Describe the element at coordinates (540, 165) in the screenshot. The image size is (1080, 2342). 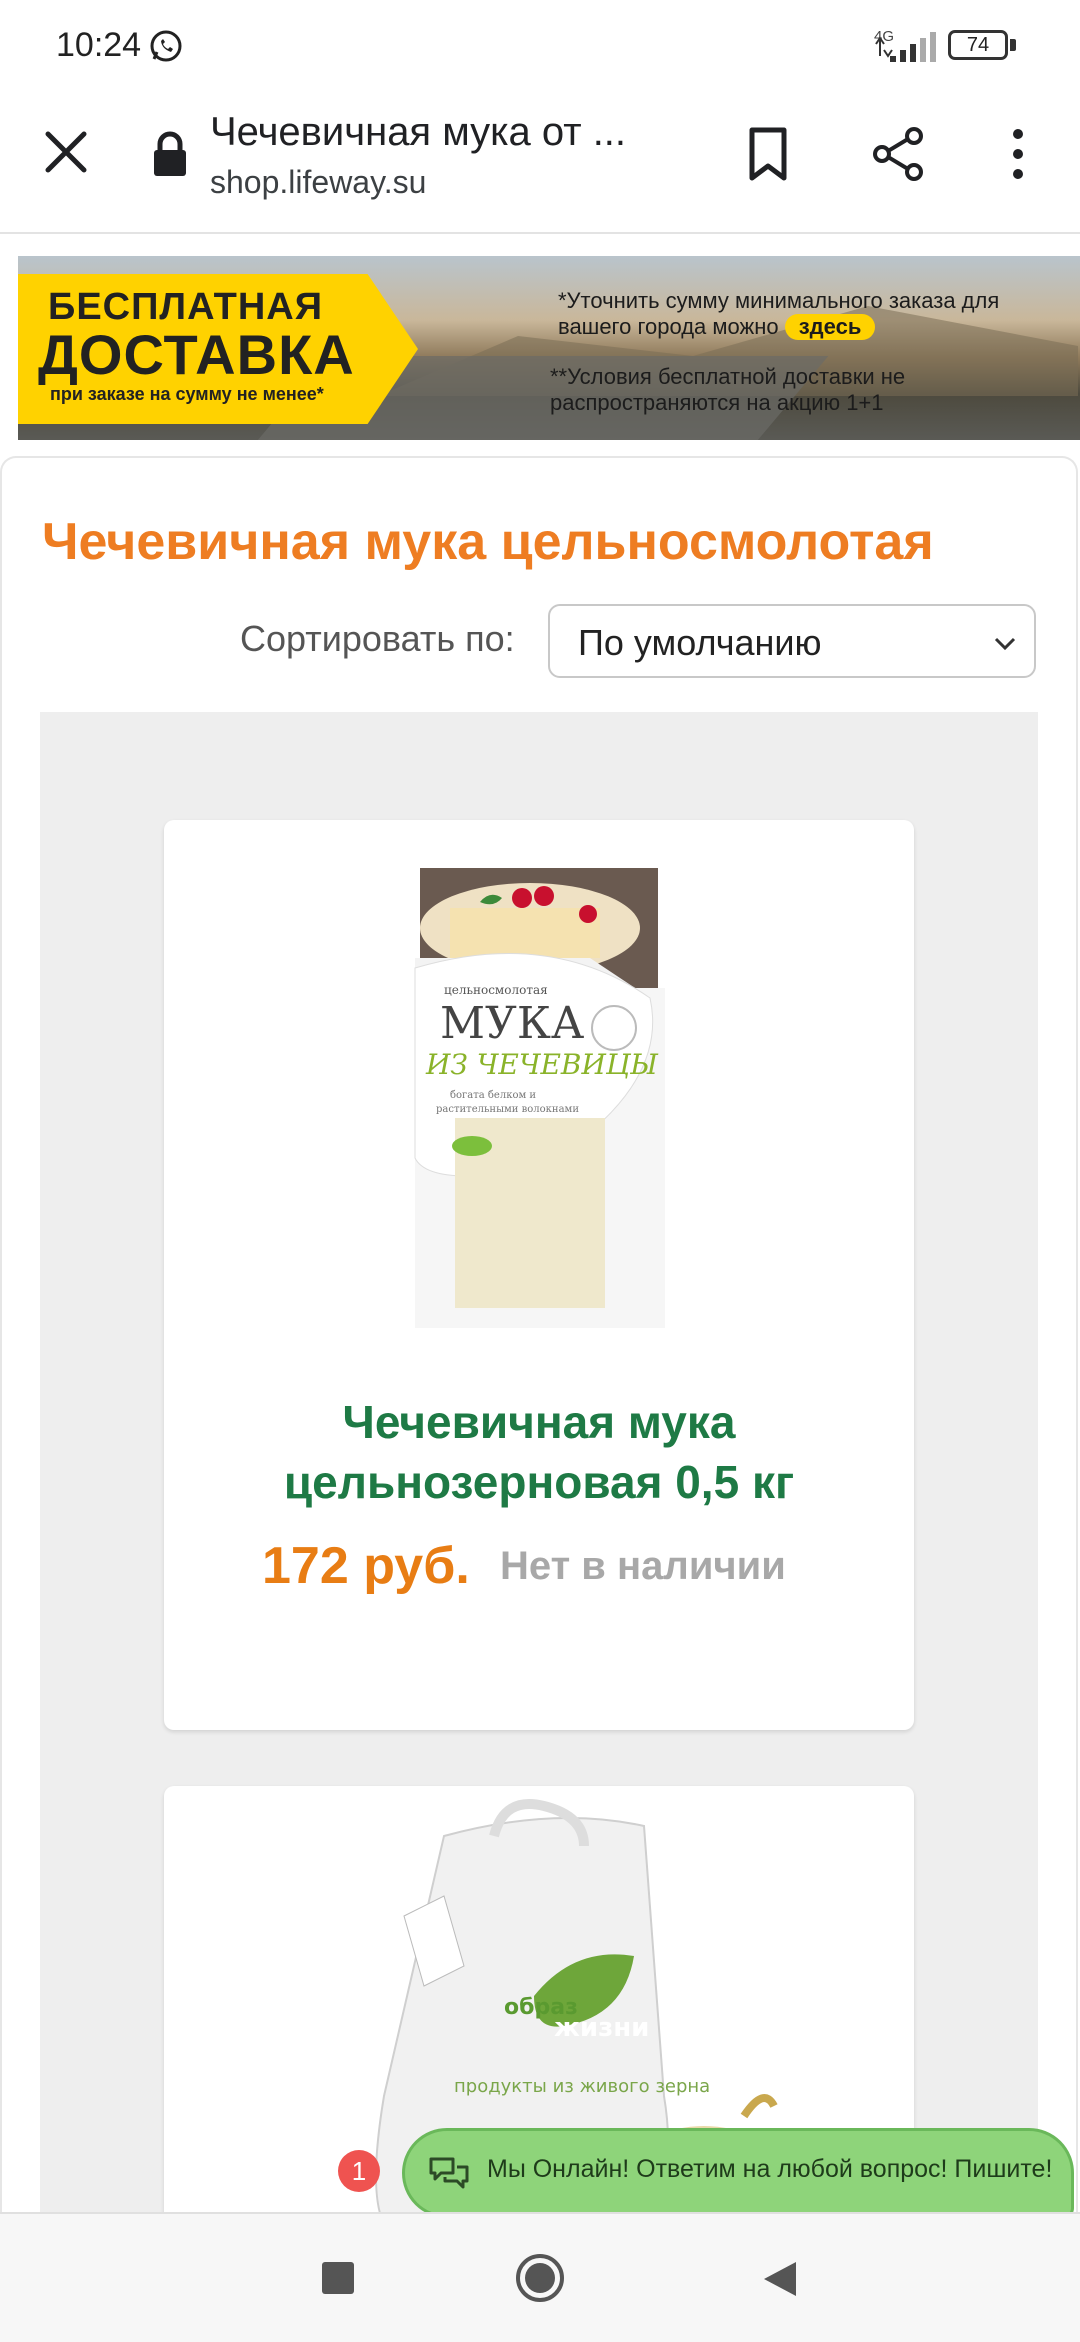
I see `browser-toolbar: Чечевичная мука от ... shop.lifeway.su` at that location.